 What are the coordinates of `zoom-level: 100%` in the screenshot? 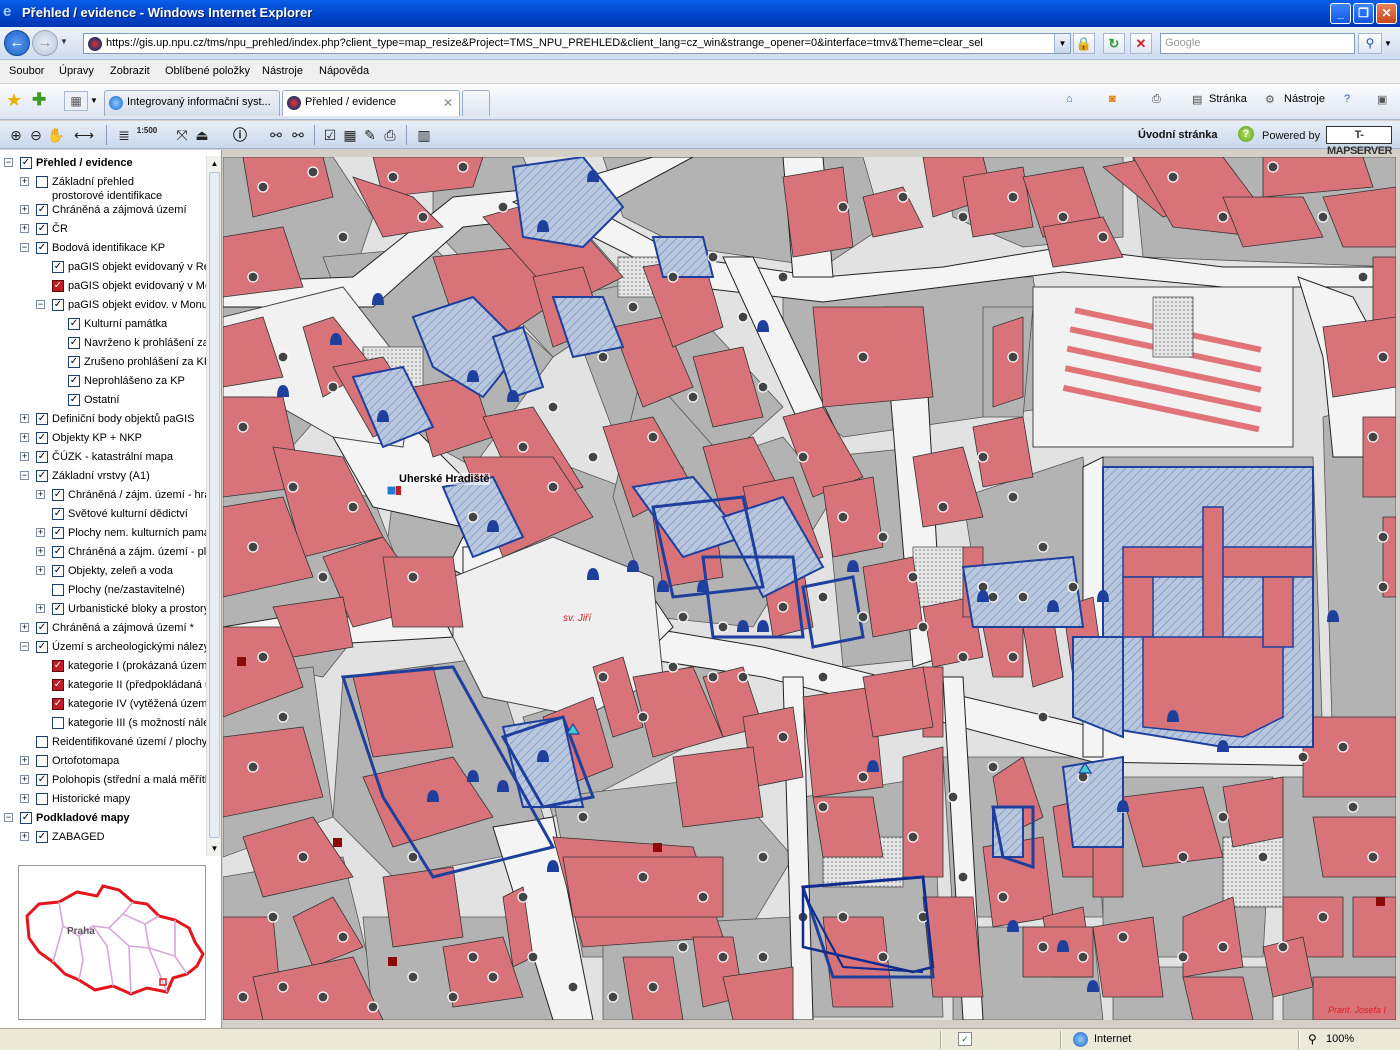 It's located at (1340, 1039).